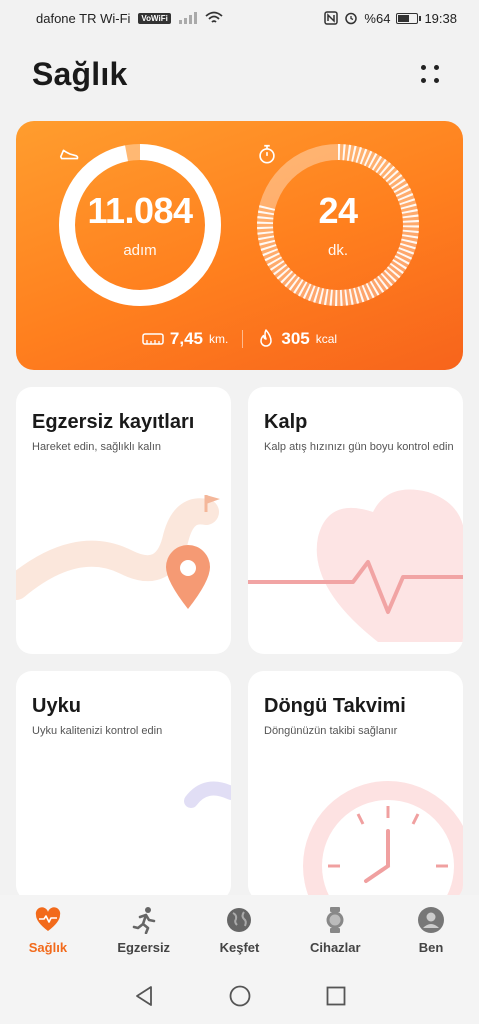 The height and width of the screenshot is (1024, 479). Describe the element at coordinates (56, 706) in the screenshot. I see `sleep-card-title: Uyku` at that location.